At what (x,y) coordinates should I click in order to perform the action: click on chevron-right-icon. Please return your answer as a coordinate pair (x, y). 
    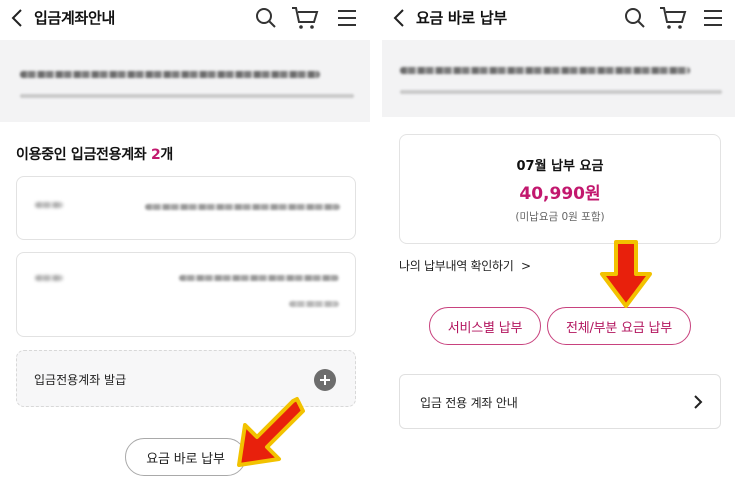
    Looking at the image, I should click on (698, 402).